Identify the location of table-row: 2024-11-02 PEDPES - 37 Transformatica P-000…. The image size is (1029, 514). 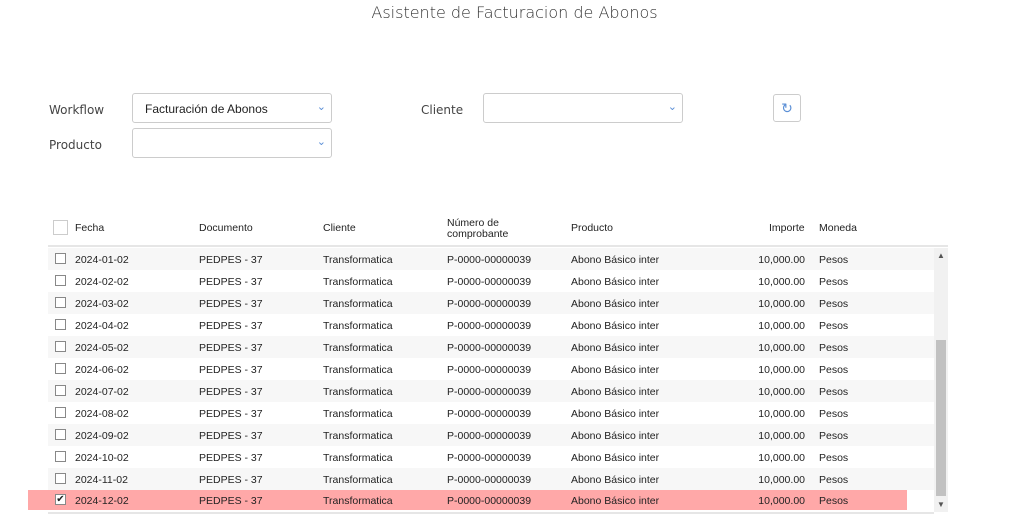
(491, 479).